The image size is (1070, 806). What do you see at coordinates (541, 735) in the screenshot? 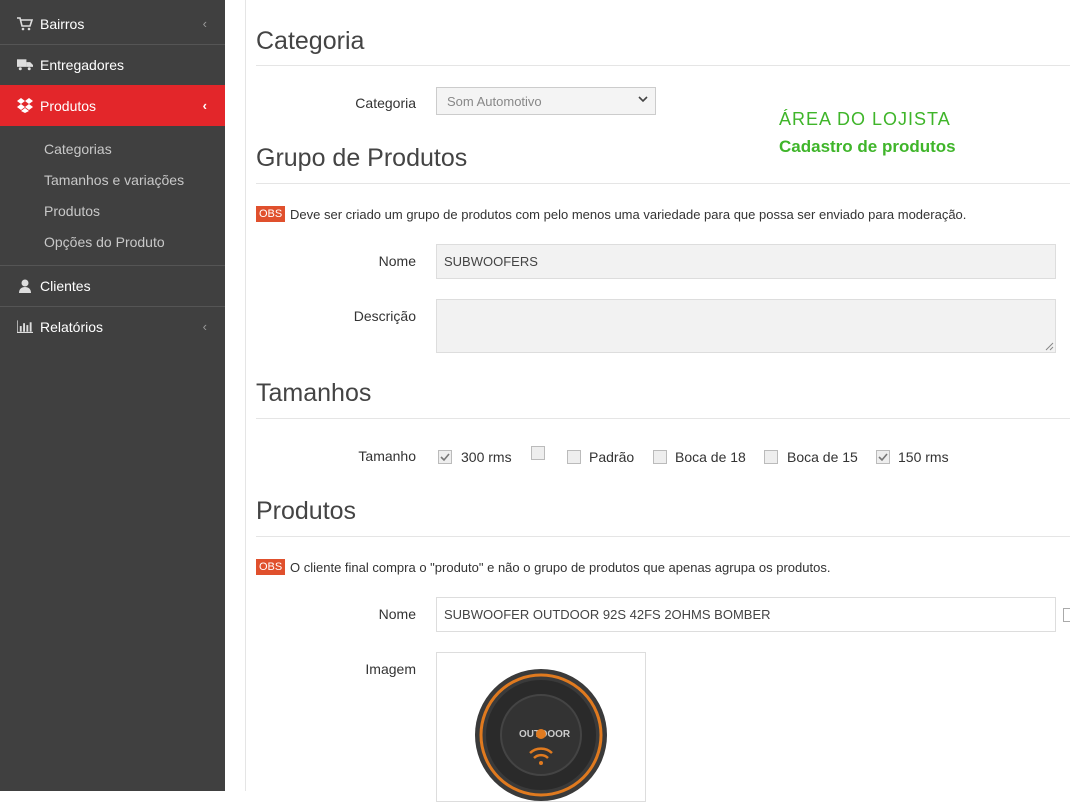
I see `subwoofer-image: OUTDOOR` at bounding box center [541, 735].